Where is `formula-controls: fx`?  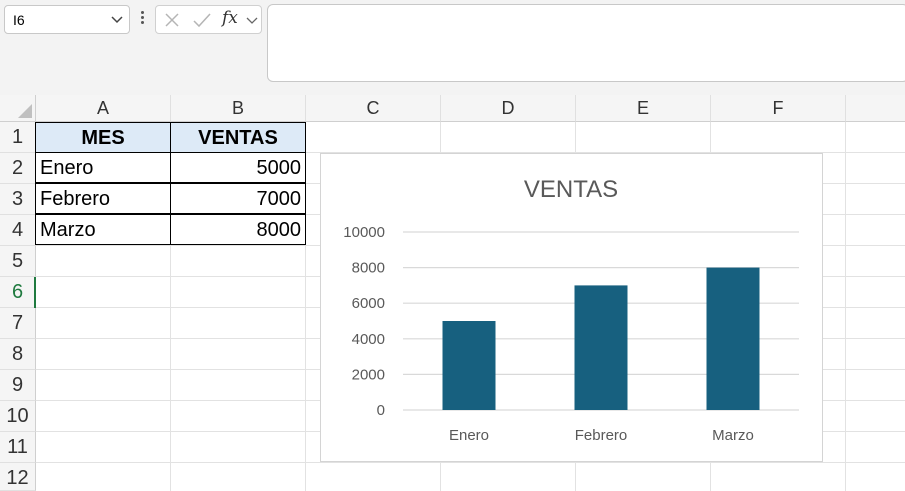
formula-controls: fx is located at coordinates (208, 19).